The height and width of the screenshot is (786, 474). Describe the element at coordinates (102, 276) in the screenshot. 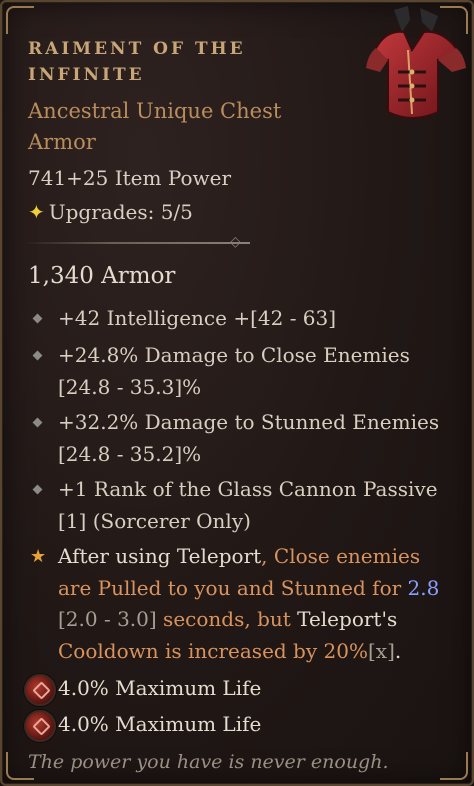

I see `armor-value: 1,340 Armor` at that location.